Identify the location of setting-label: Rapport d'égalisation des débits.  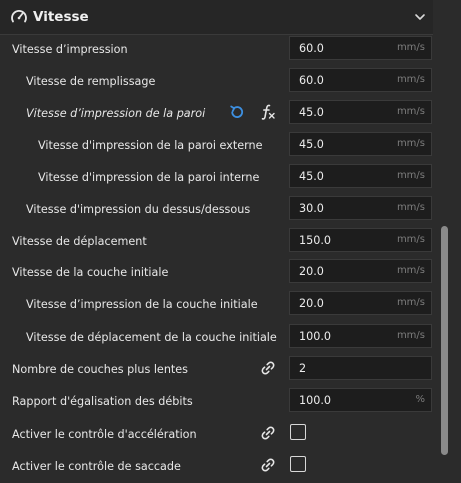
(102, 401).